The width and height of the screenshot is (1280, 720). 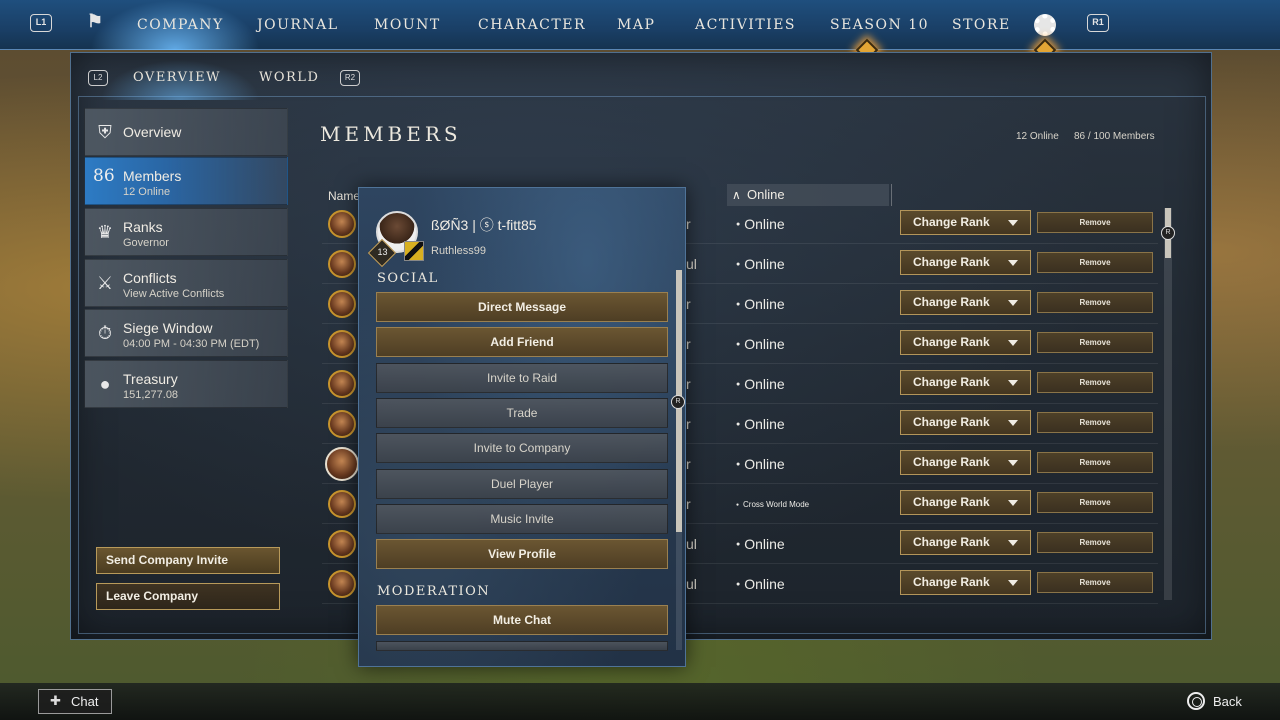 What do you see at coordinates (186, 283) in the screenshot?
I see `sidebar-item-conflicts: ⚔ Conflicts View Active Conflicts` at bounding box center [186, 283].